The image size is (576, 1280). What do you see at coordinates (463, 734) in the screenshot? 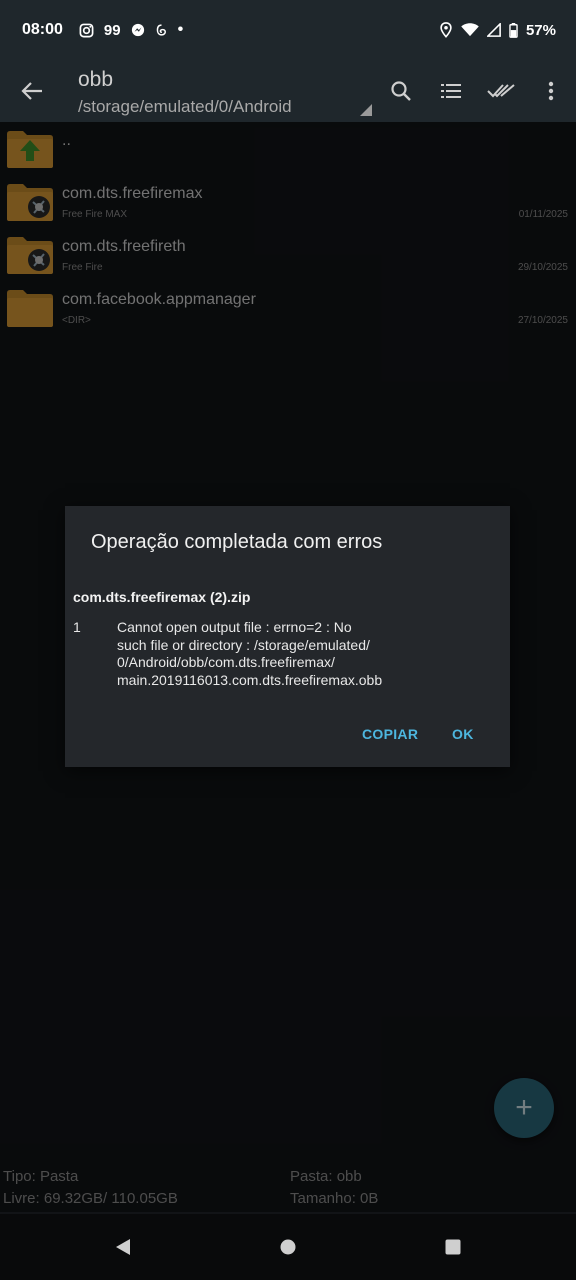
I see `ok-button: OK` at bounding box center [463, 734].